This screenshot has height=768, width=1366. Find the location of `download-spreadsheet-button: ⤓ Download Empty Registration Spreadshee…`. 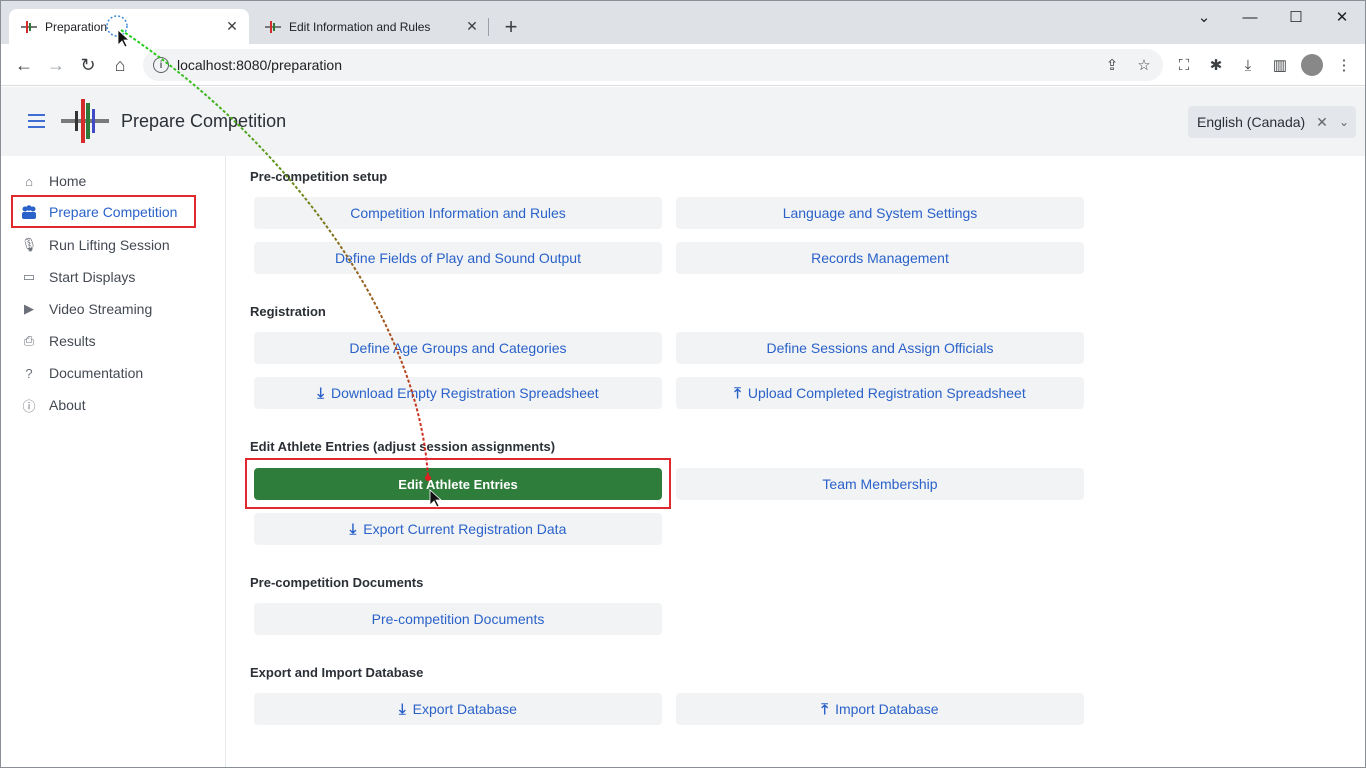

download-spreadsheet-button: ⤓ Download Empty Registration Spreadshee… is located at coordinates (458, 393).